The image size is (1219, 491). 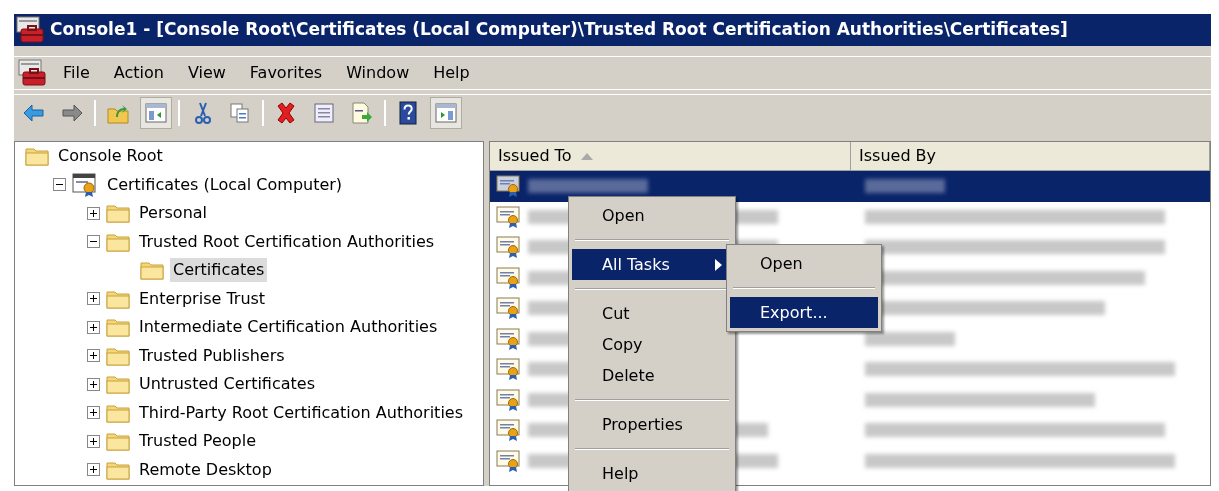 What do you see at coordinates (110, 156) in the screenshot?
I see `tree-item: Console Root` at bounding box center [110, 156].